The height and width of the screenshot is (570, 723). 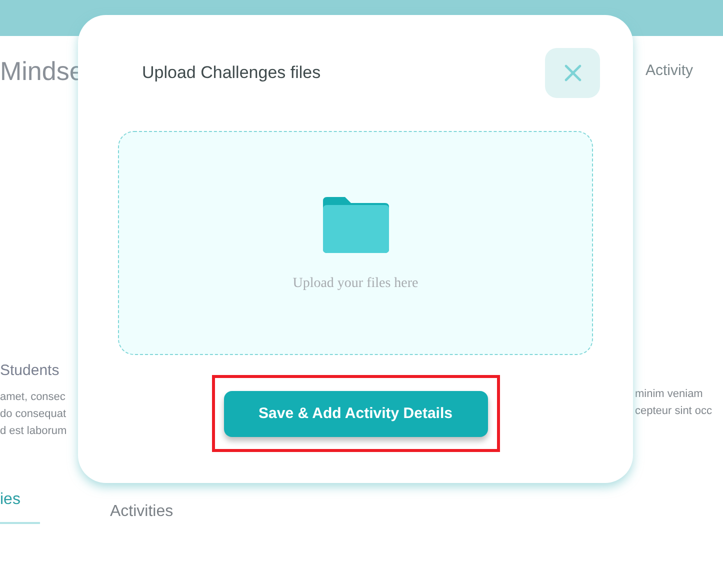 What do you see at coordinates (356, 414) in the screenshot?
I see `save-button: Save & Add Activity Details` at bounding box center [356, 414].